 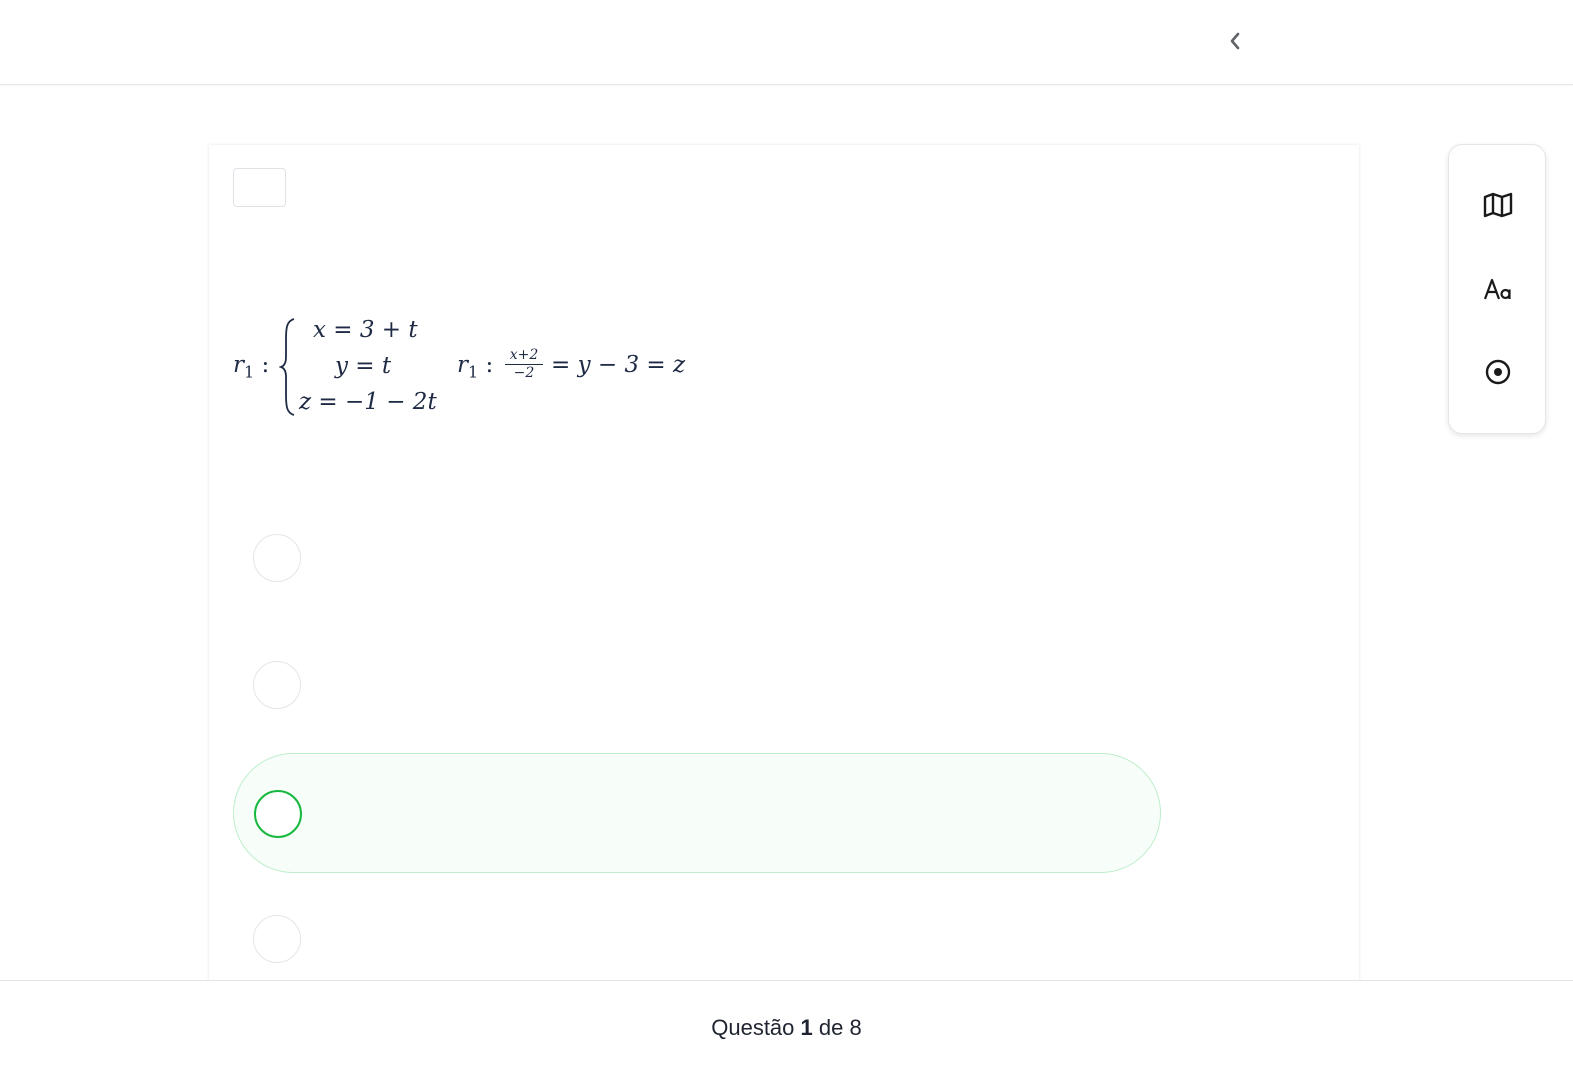 I want to click on formula-rest: = y − 3 = z, so click(x=618, y=365).